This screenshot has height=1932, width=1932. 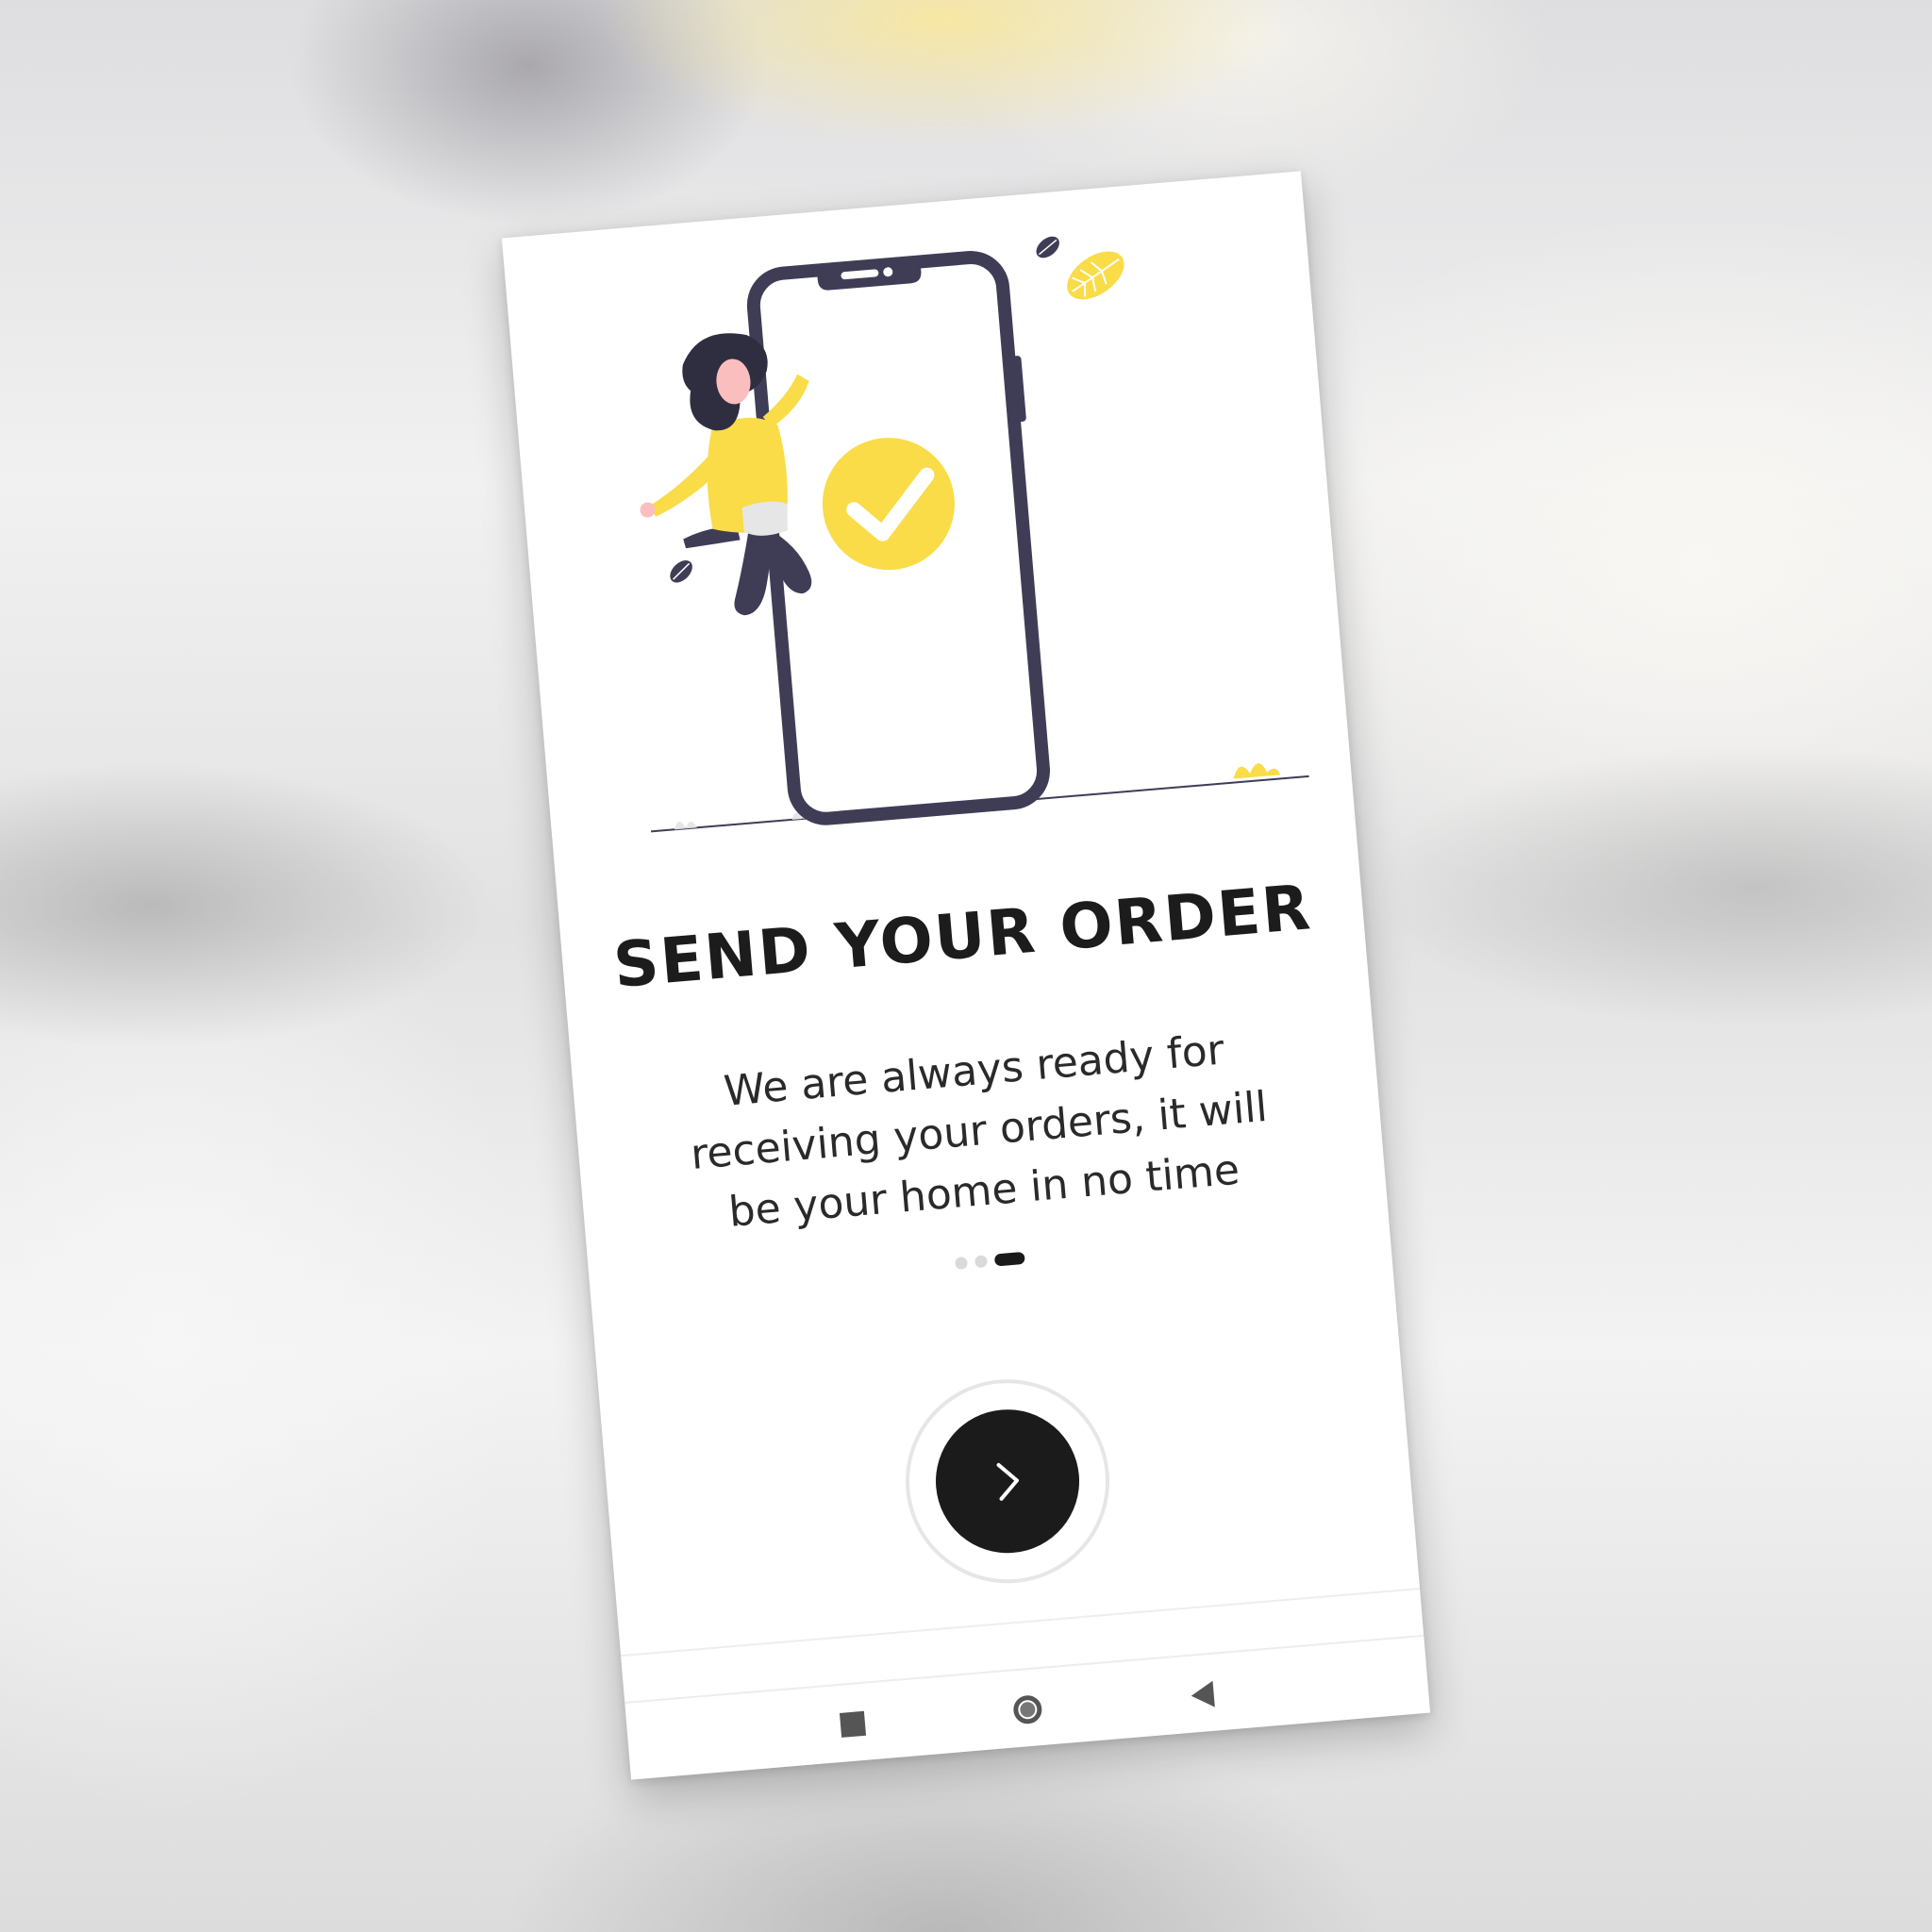 I want to click on recents-button, so click(x=853, y=1724).